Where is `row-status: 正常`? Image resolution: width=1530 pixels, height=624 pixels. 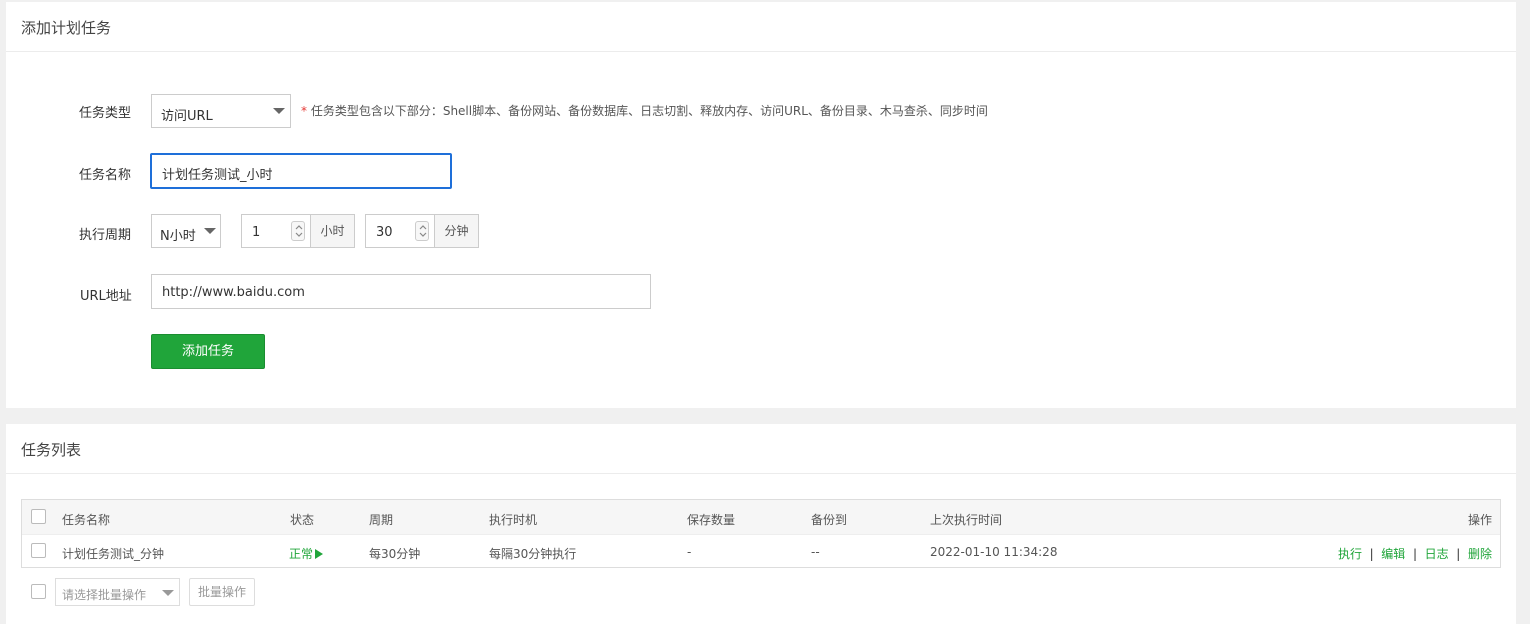
row-status: 正常 is located at coordinates (306, 553).